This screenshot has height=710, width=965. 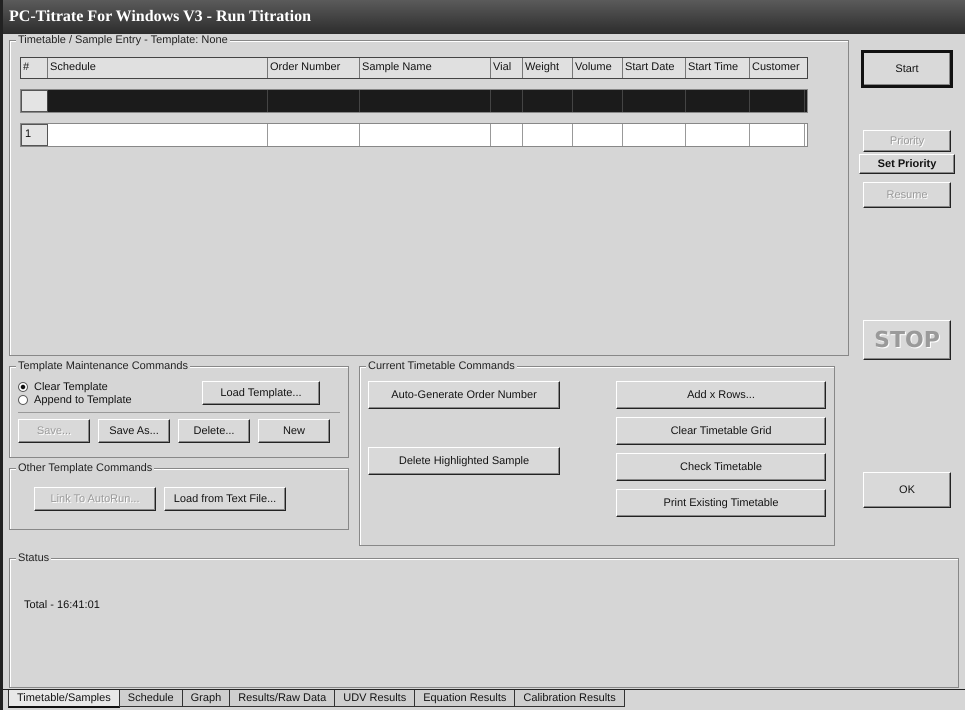 What do you see at coordinates (282, 698) in the screenshot?
I see `tab: Results/Raw Data` at bounding box center [282, 698].